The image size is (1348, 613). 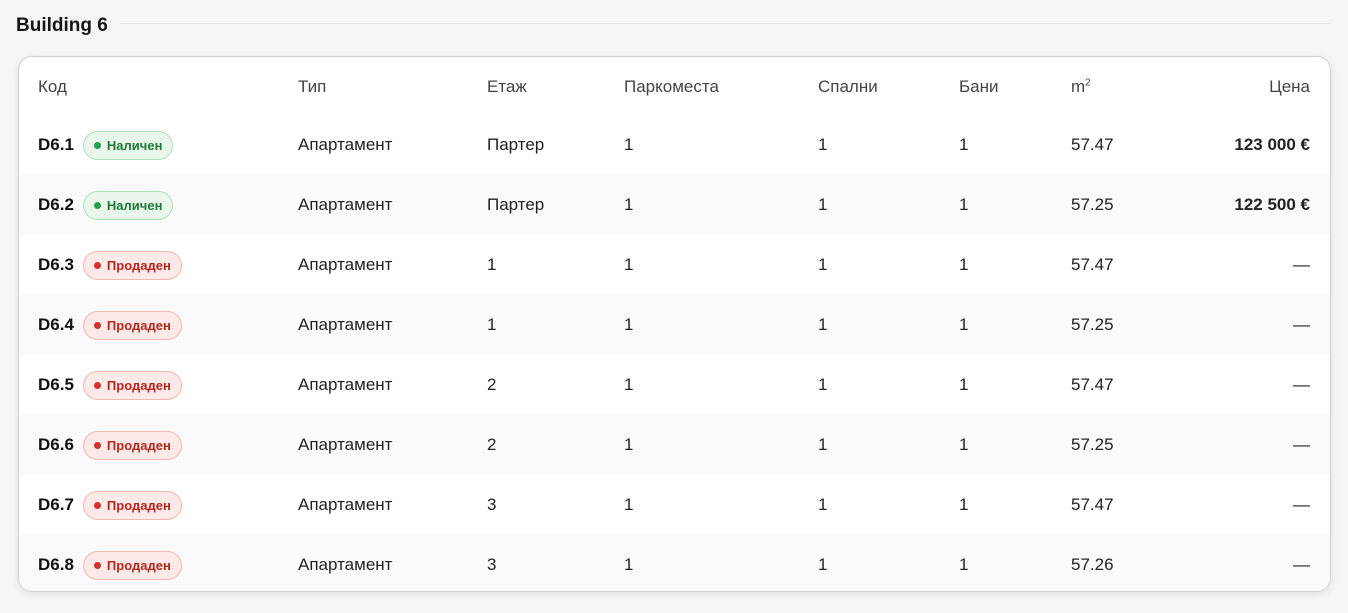 What do you see at coordinates (56, 505) in the screenshot?
I see `unit-code: D6.7` at bounding box center [56, 505].